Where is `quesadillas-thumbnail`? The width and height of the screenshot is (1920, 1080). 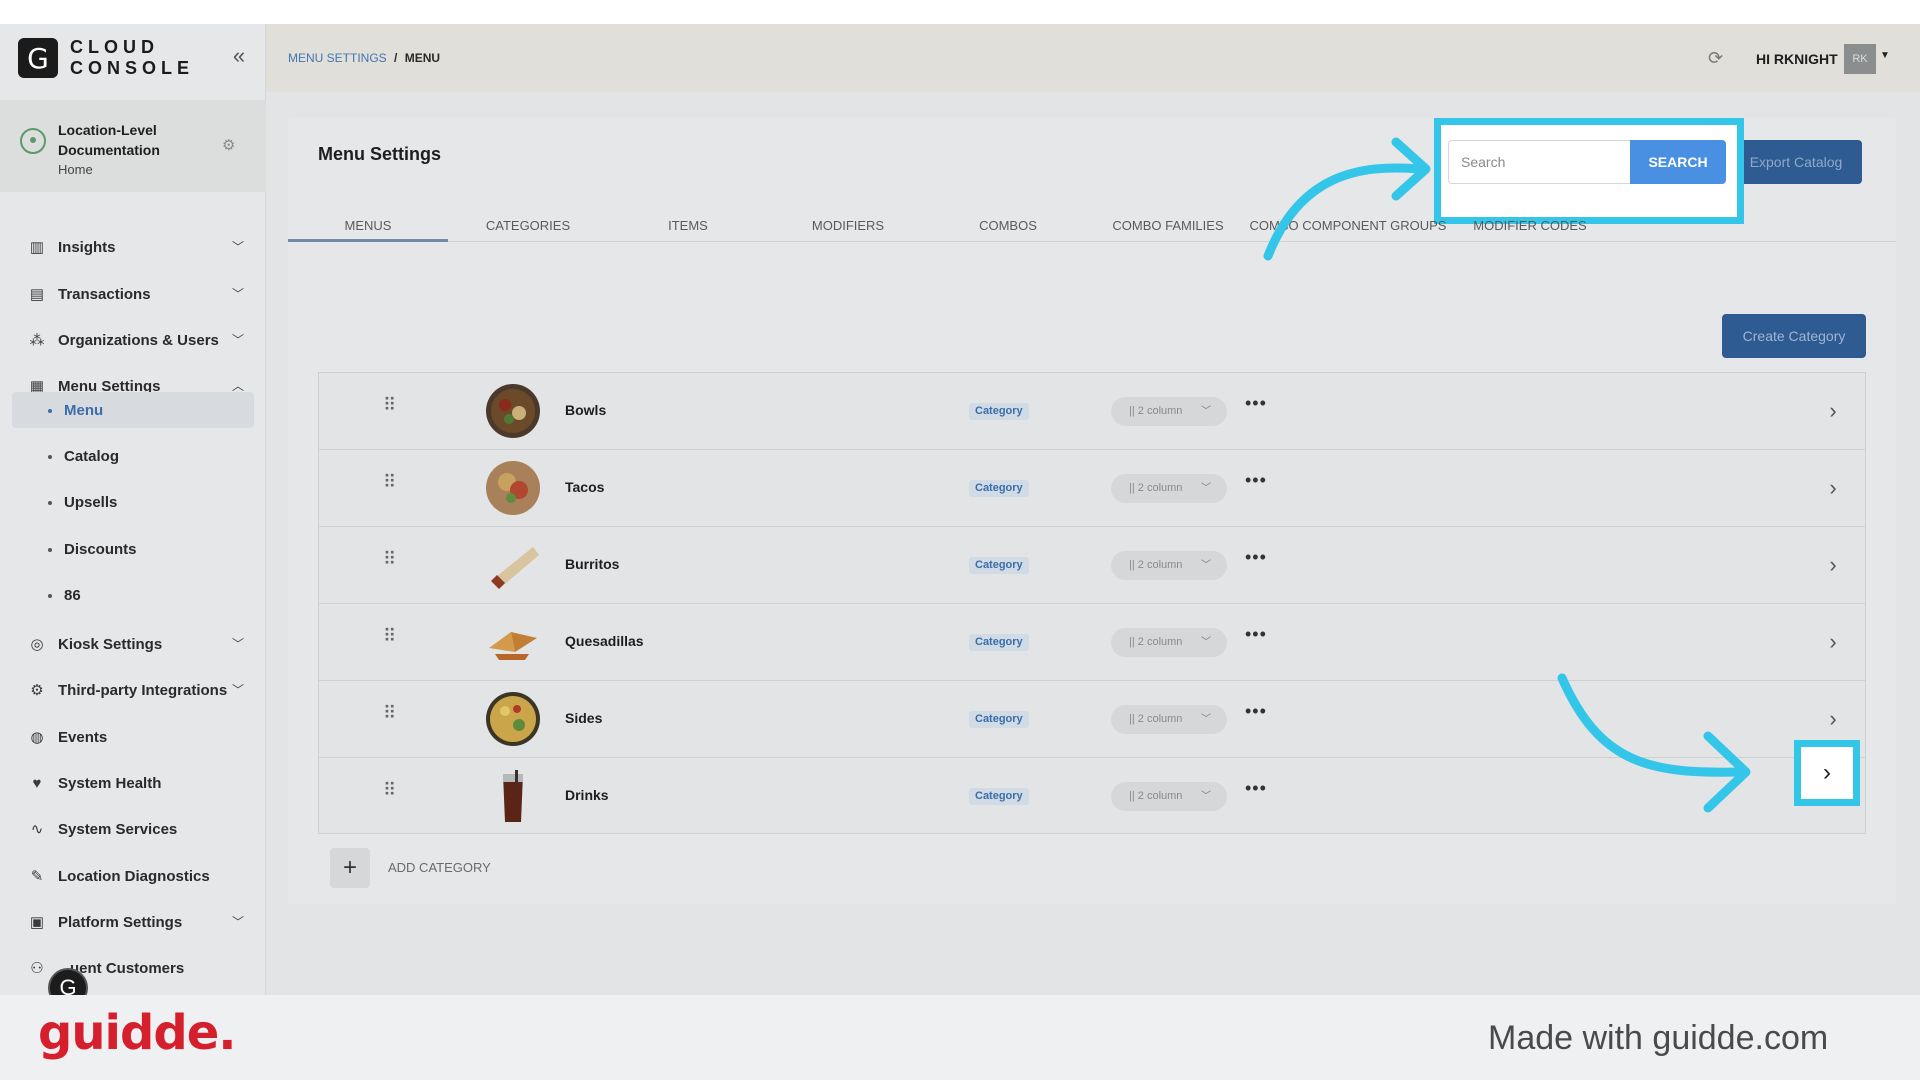
quesadillas-thumbnail is located at coordinates (513, 642).